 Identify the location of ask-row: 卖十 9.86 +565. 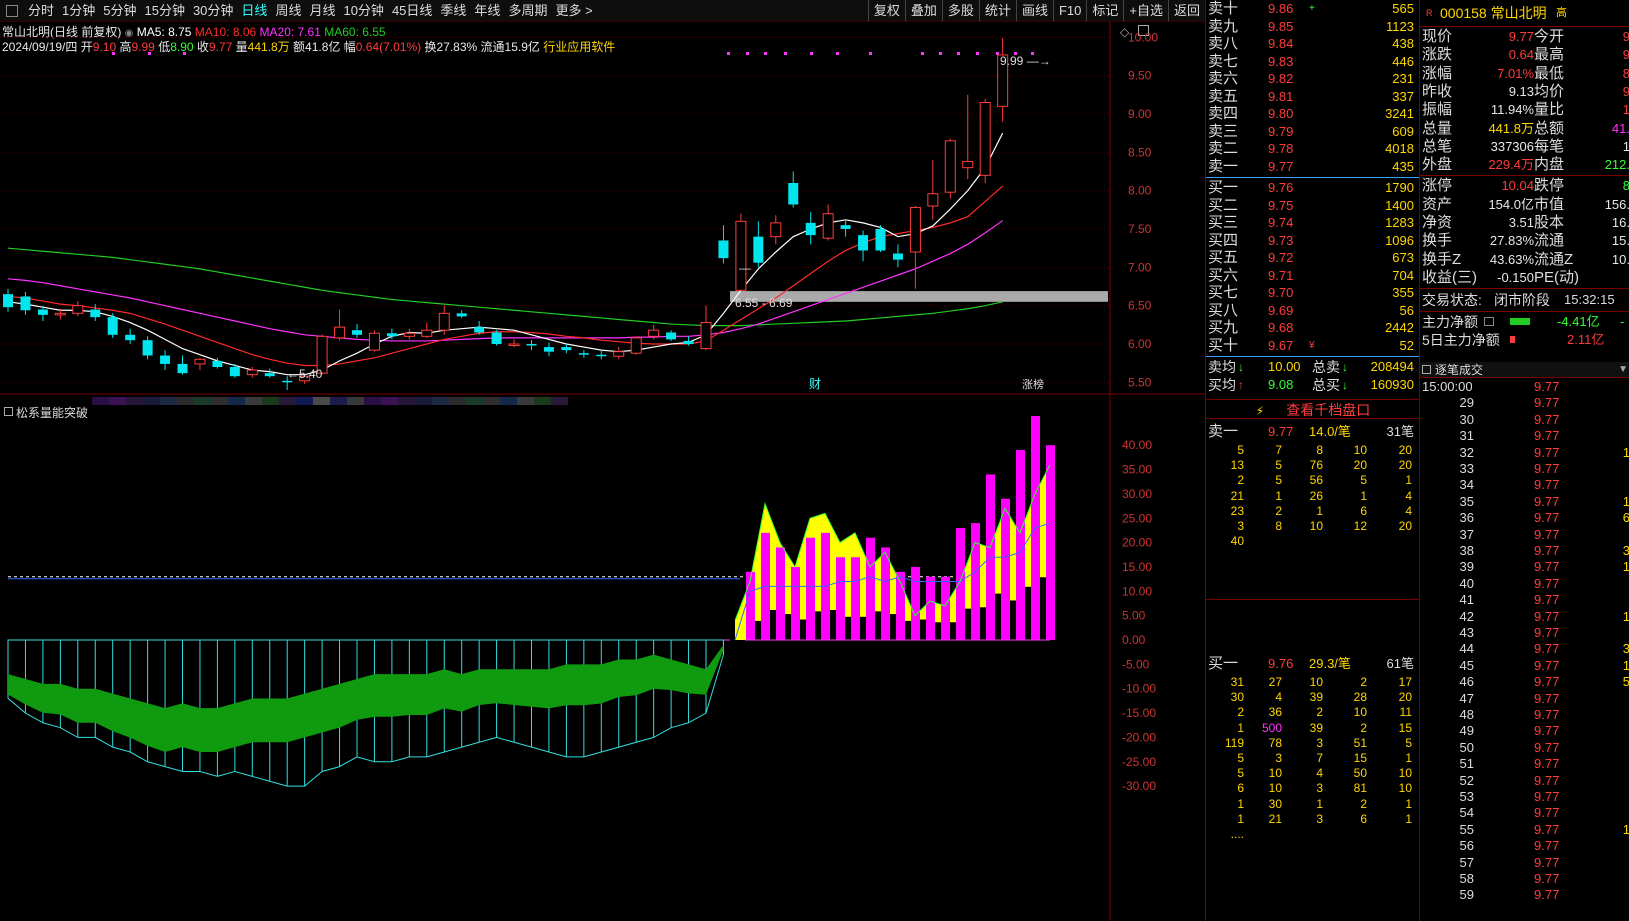
(1313, 9).